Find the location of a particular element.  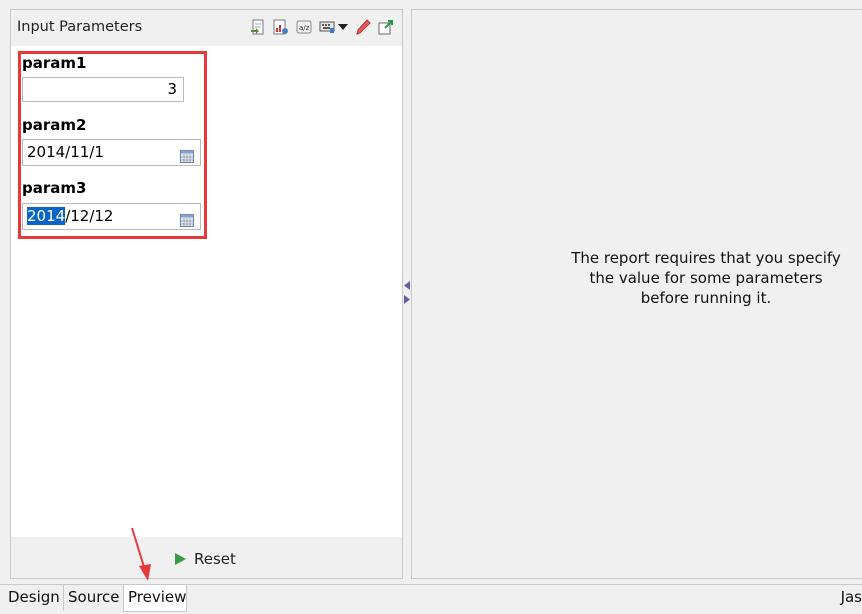

export-icon is located at coordinates (385, 26).